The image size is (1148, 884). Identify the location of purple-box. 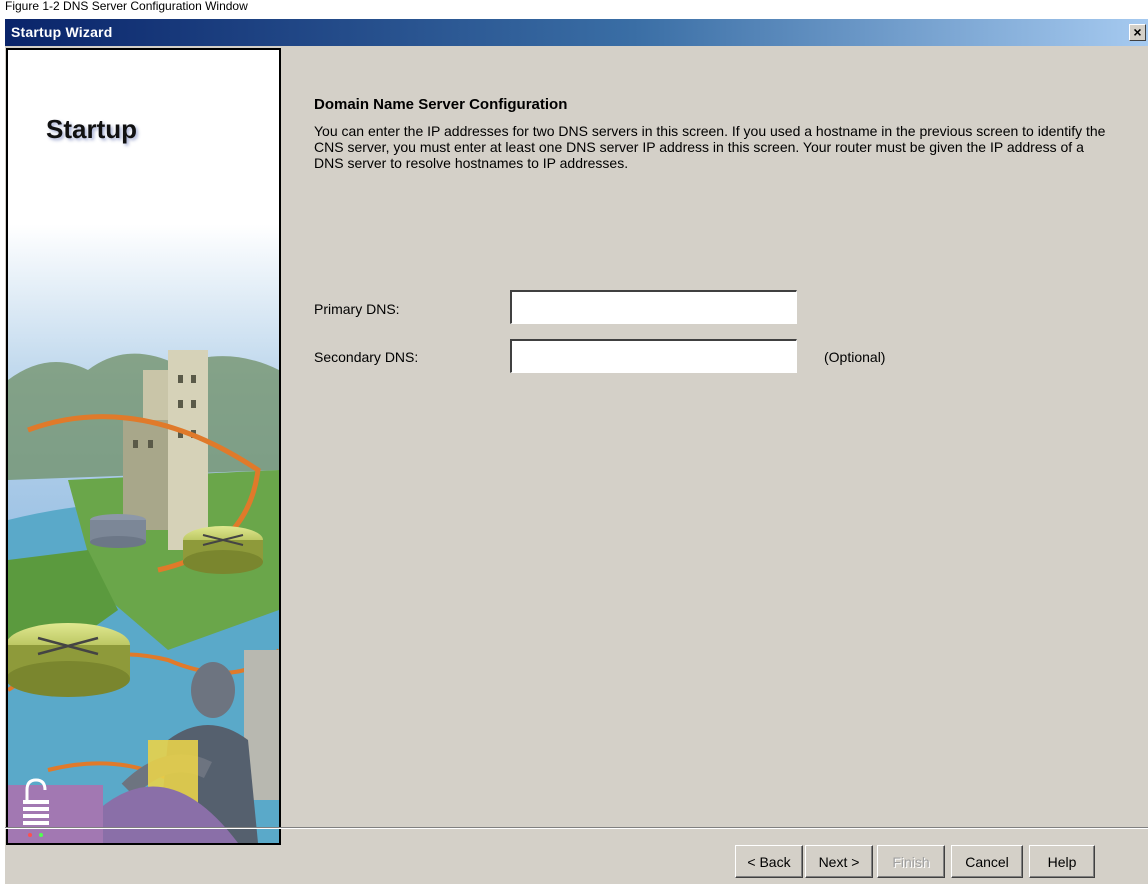
(55, 814).